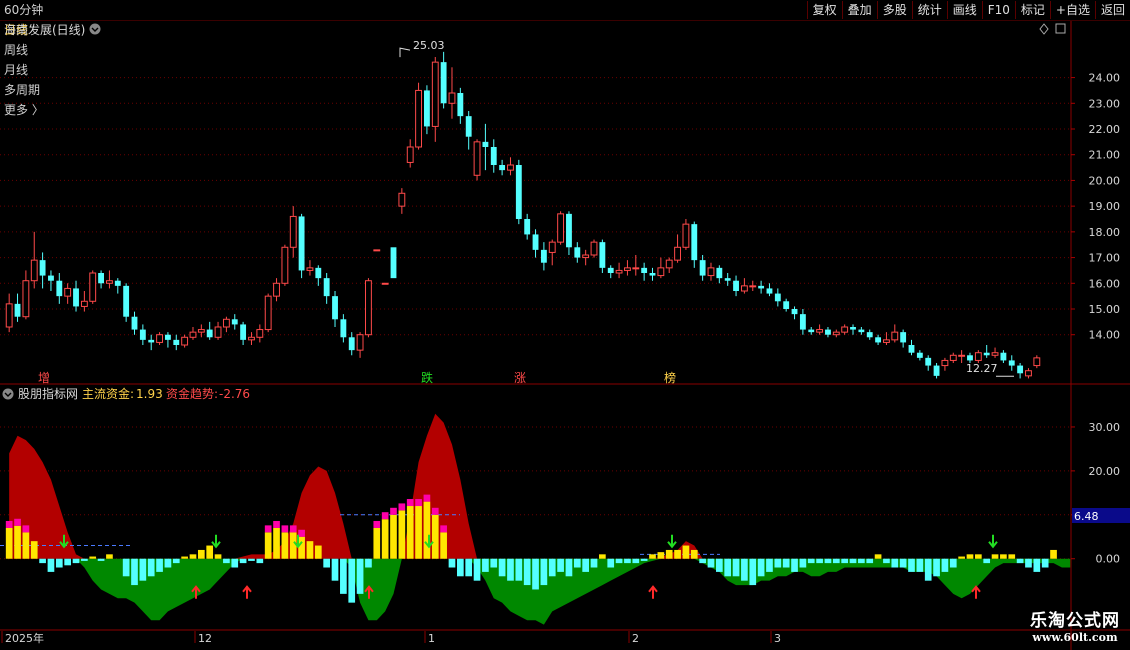 Image resolution: width=1130 pixels, height=650 pixels. I want to click on toolbar-button-1: 叠加, so click(859, 10).